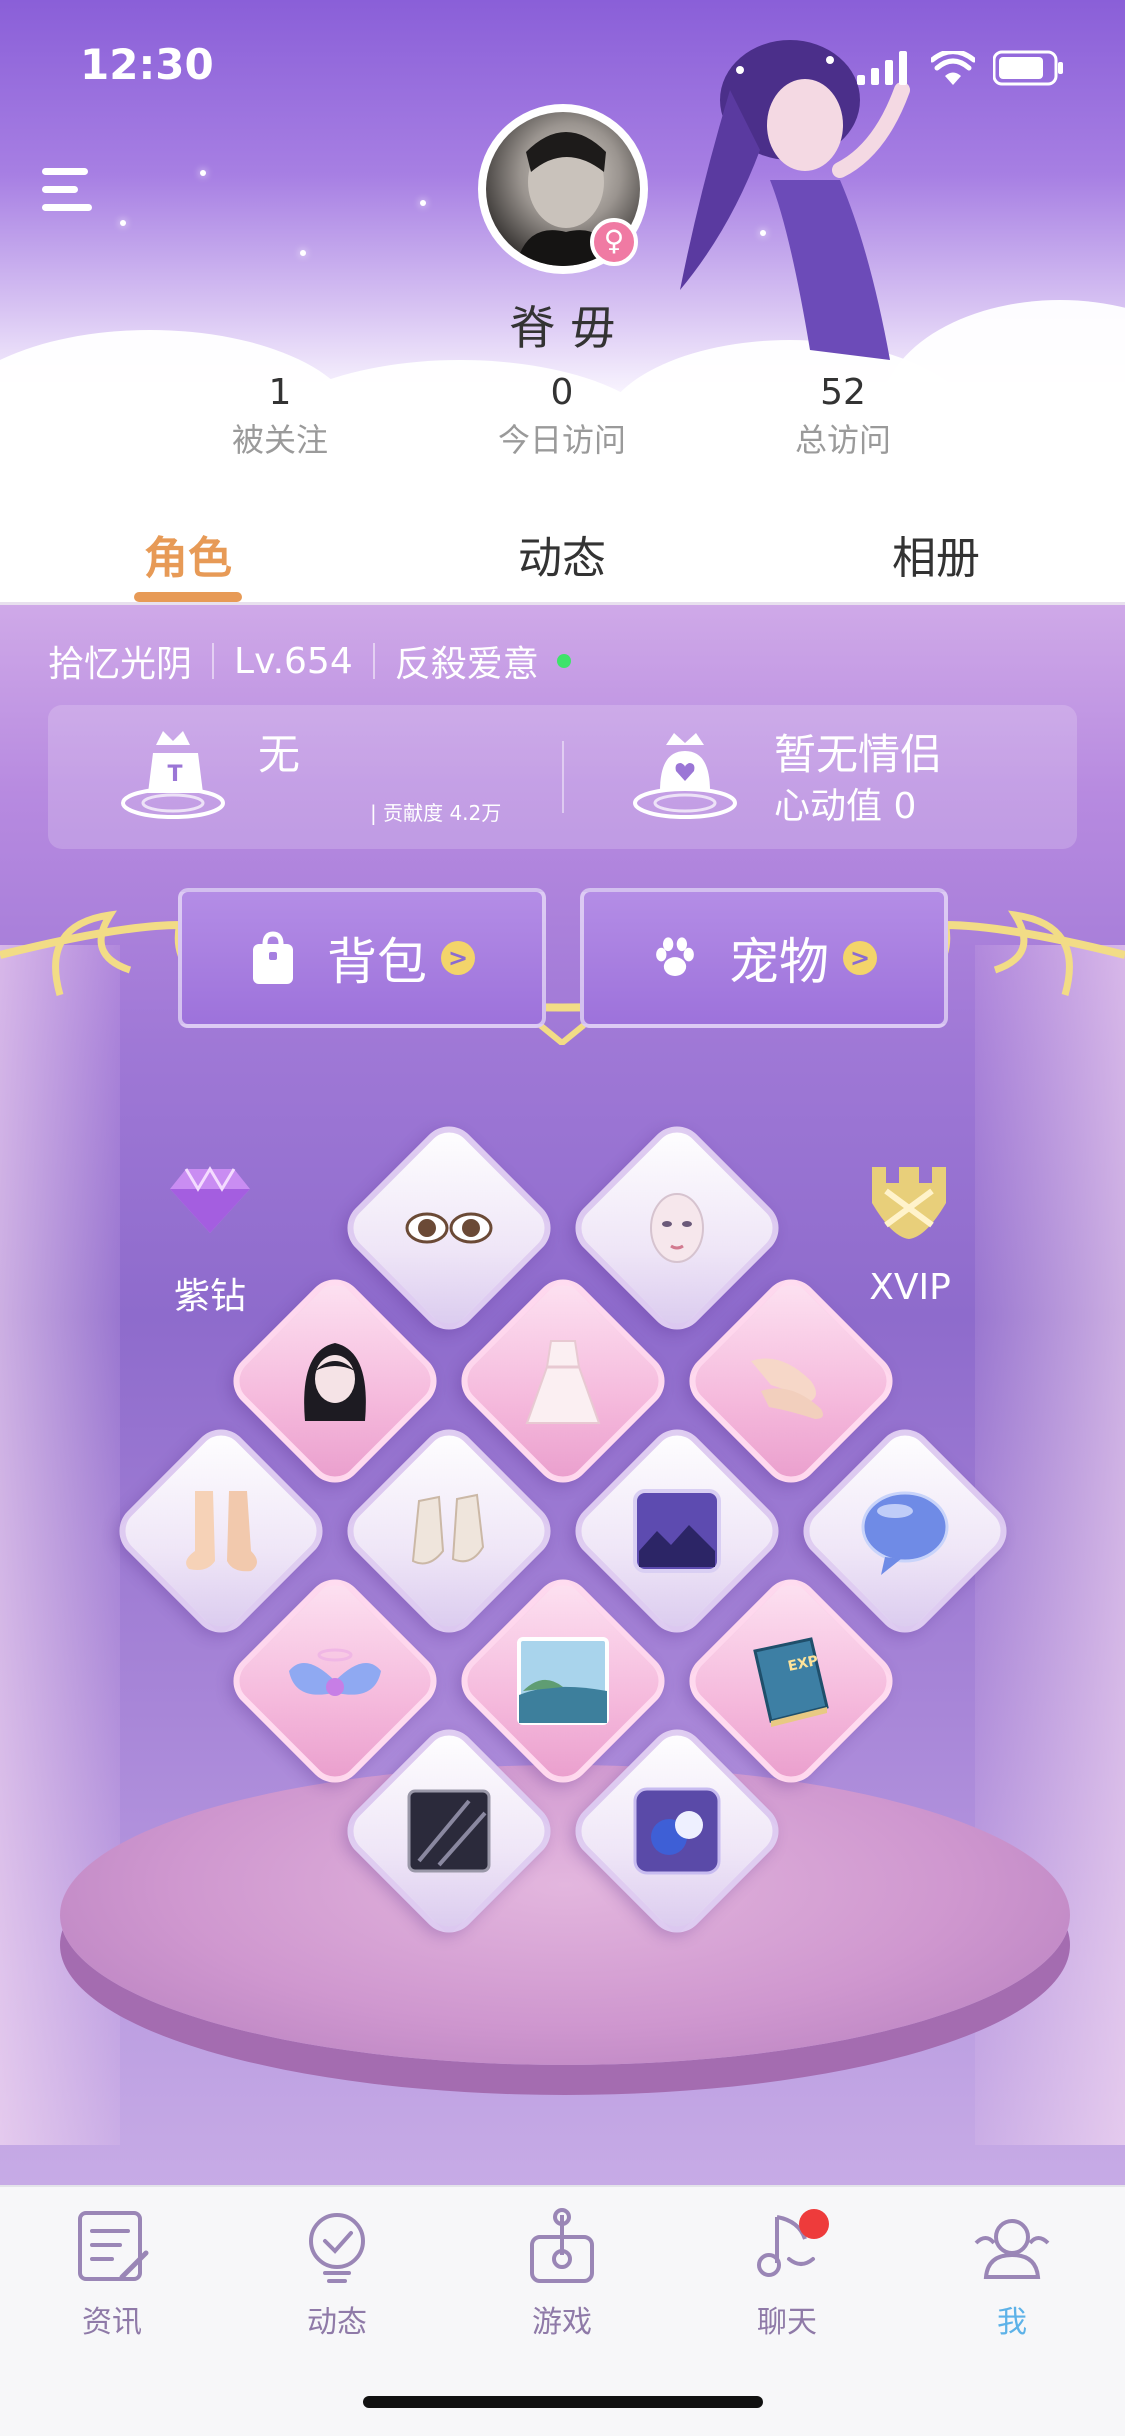  Describe the element at coordinates (882, 68) in the screenshot. I see `signal-icon` at that location.